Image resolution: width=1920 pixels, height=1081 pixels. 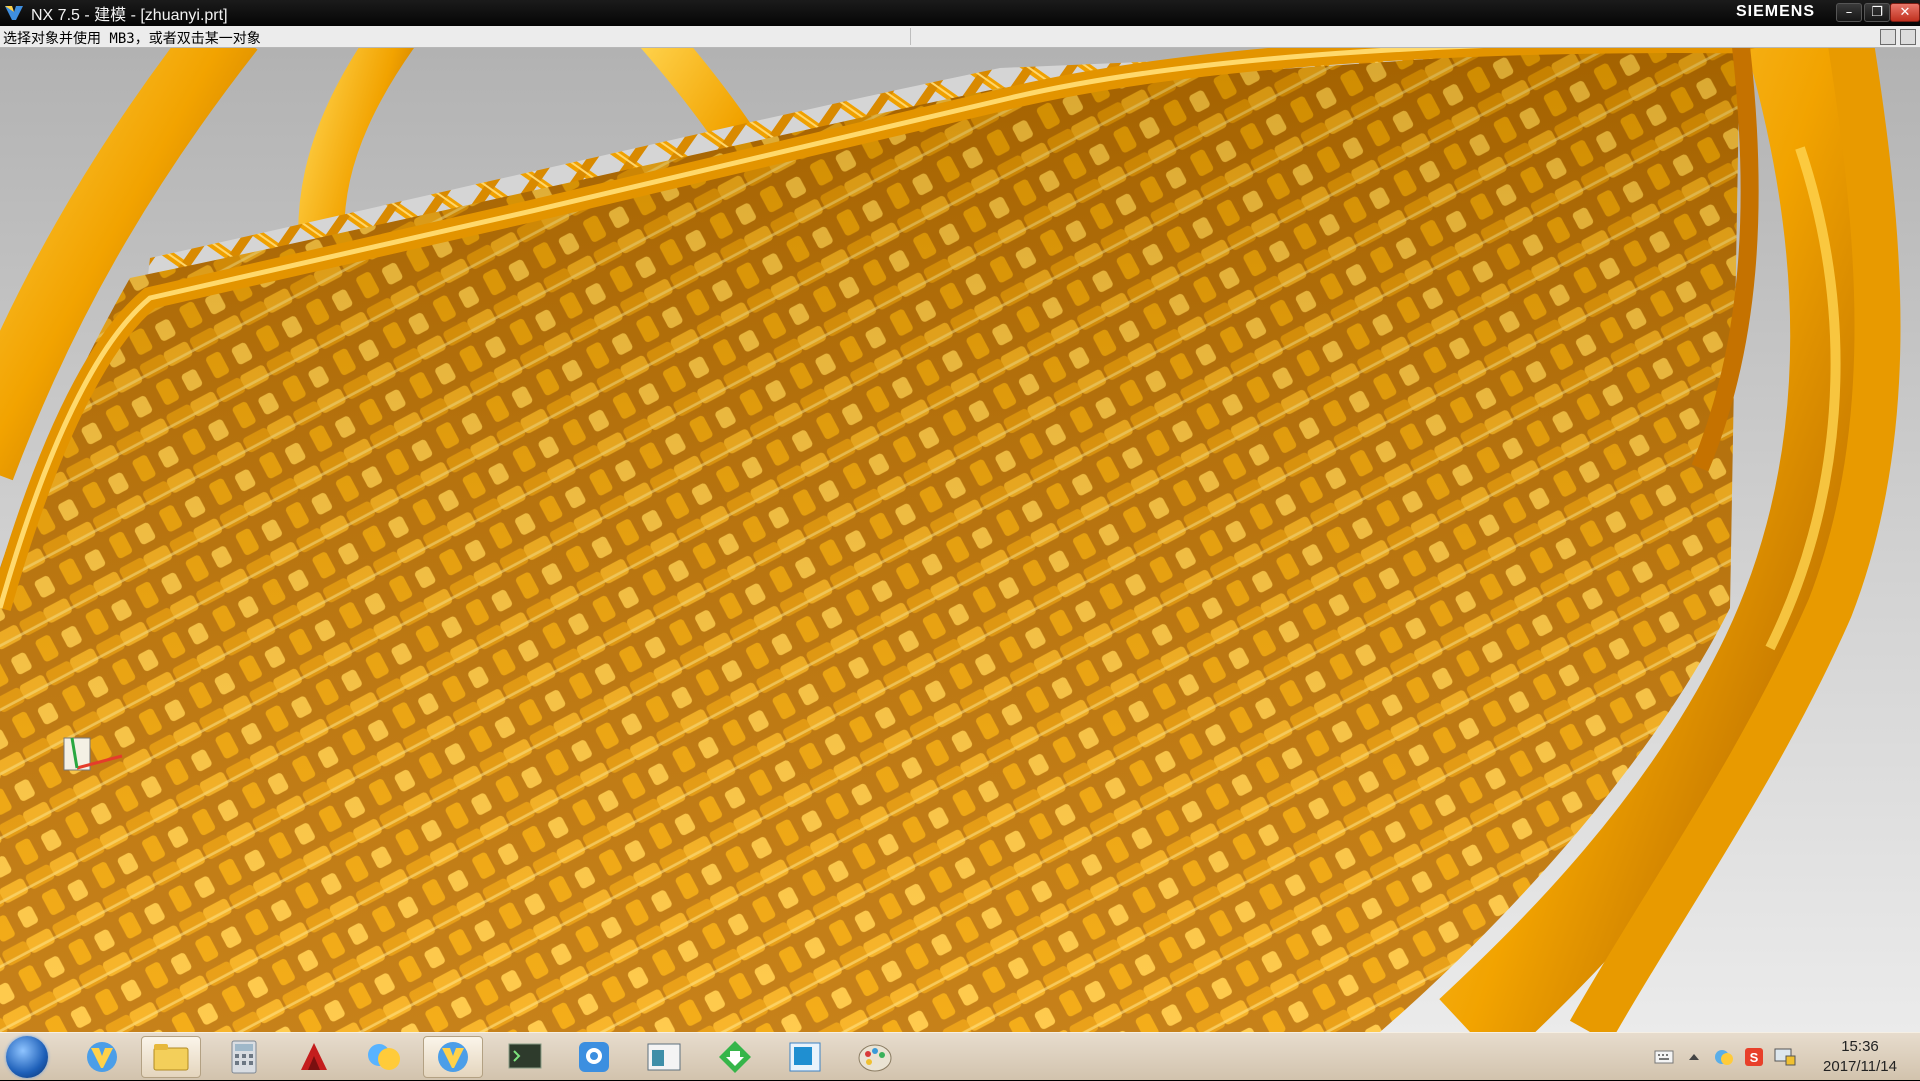 What do you see at coordinates (875, 1057) in the screenshot?
I see `paint-icon` at bounding box center [875, 1057].